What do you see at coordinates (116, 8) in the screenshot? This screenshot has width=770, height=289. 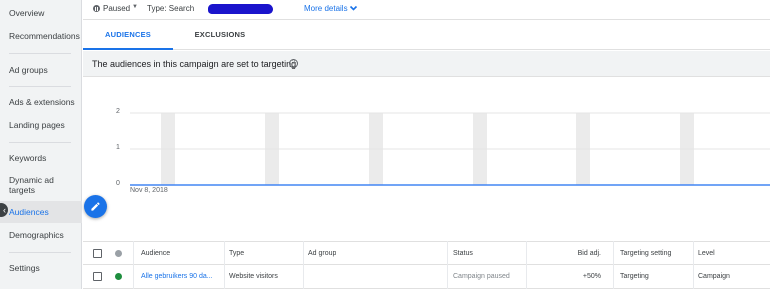 I see `status-label: Paused` at bounding box center [116, 8].